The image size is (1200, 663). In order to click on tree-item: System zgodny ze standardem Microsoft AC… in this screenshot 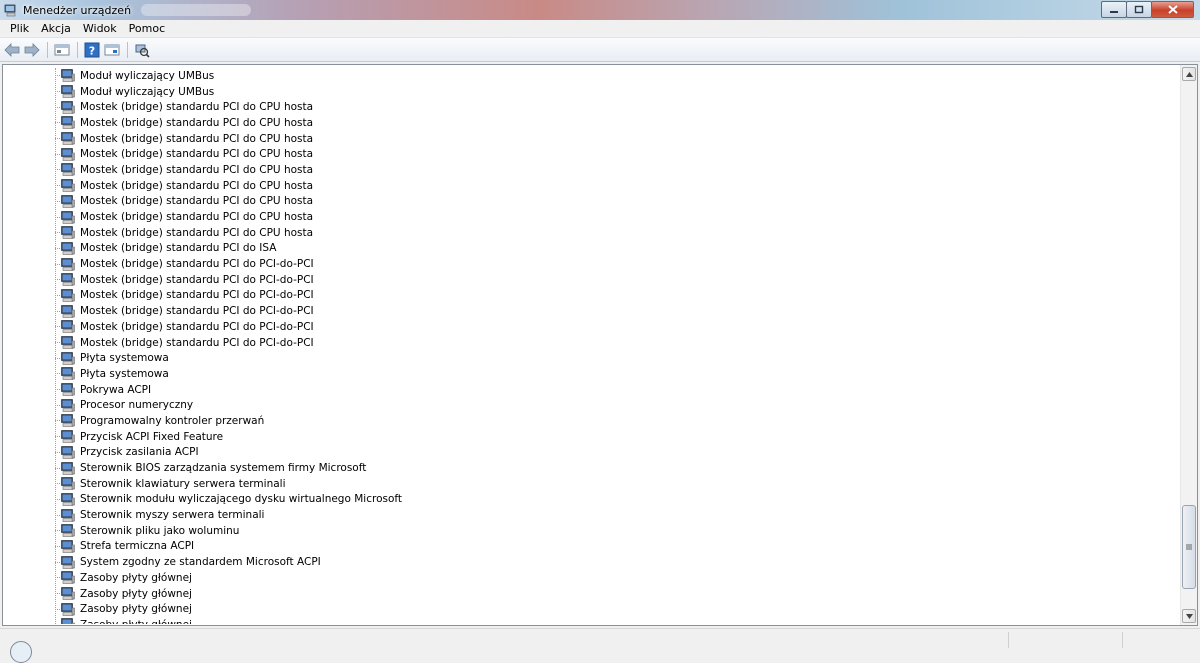, I will do `click(592, 562)`.